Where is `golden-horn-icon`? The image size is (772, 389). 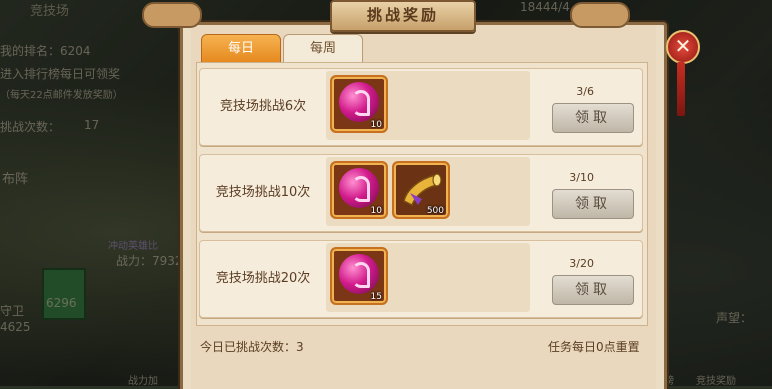
golden-horn-icon is located at coordinates (422, 190).